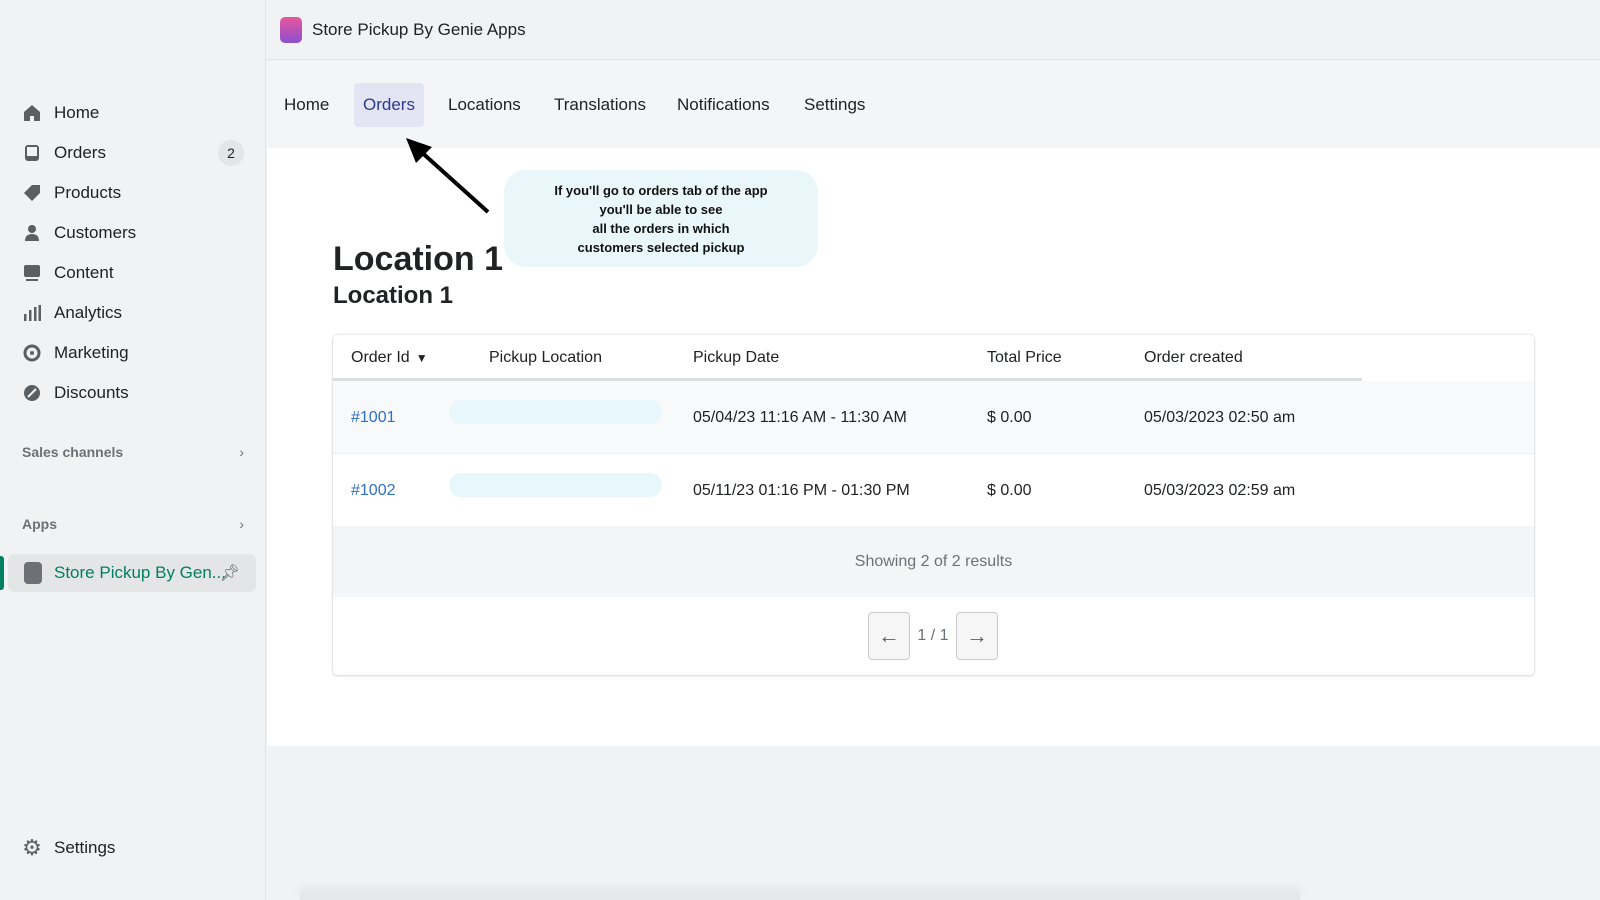  I want to click on order-link: #1002, so click(373, 490).